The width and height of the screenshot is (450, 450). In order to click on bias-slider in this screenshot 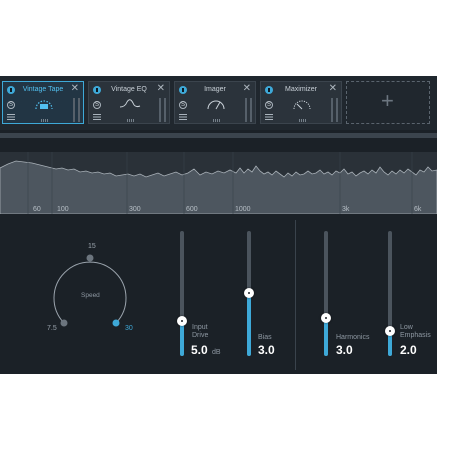, I will do `click(249, 293)`.